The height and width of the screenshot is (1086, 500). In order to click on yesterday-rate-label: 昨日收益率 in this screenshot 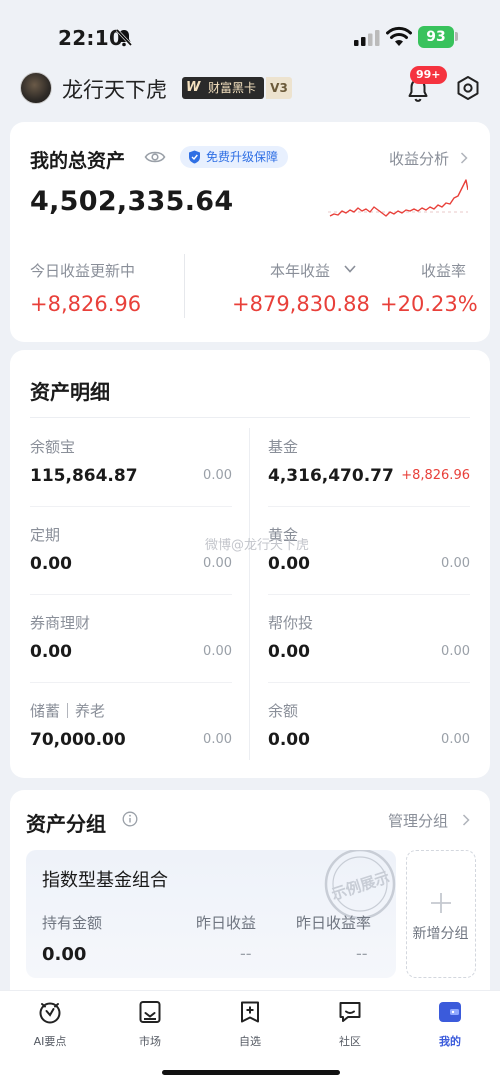, I will do `click(334, 923)`.